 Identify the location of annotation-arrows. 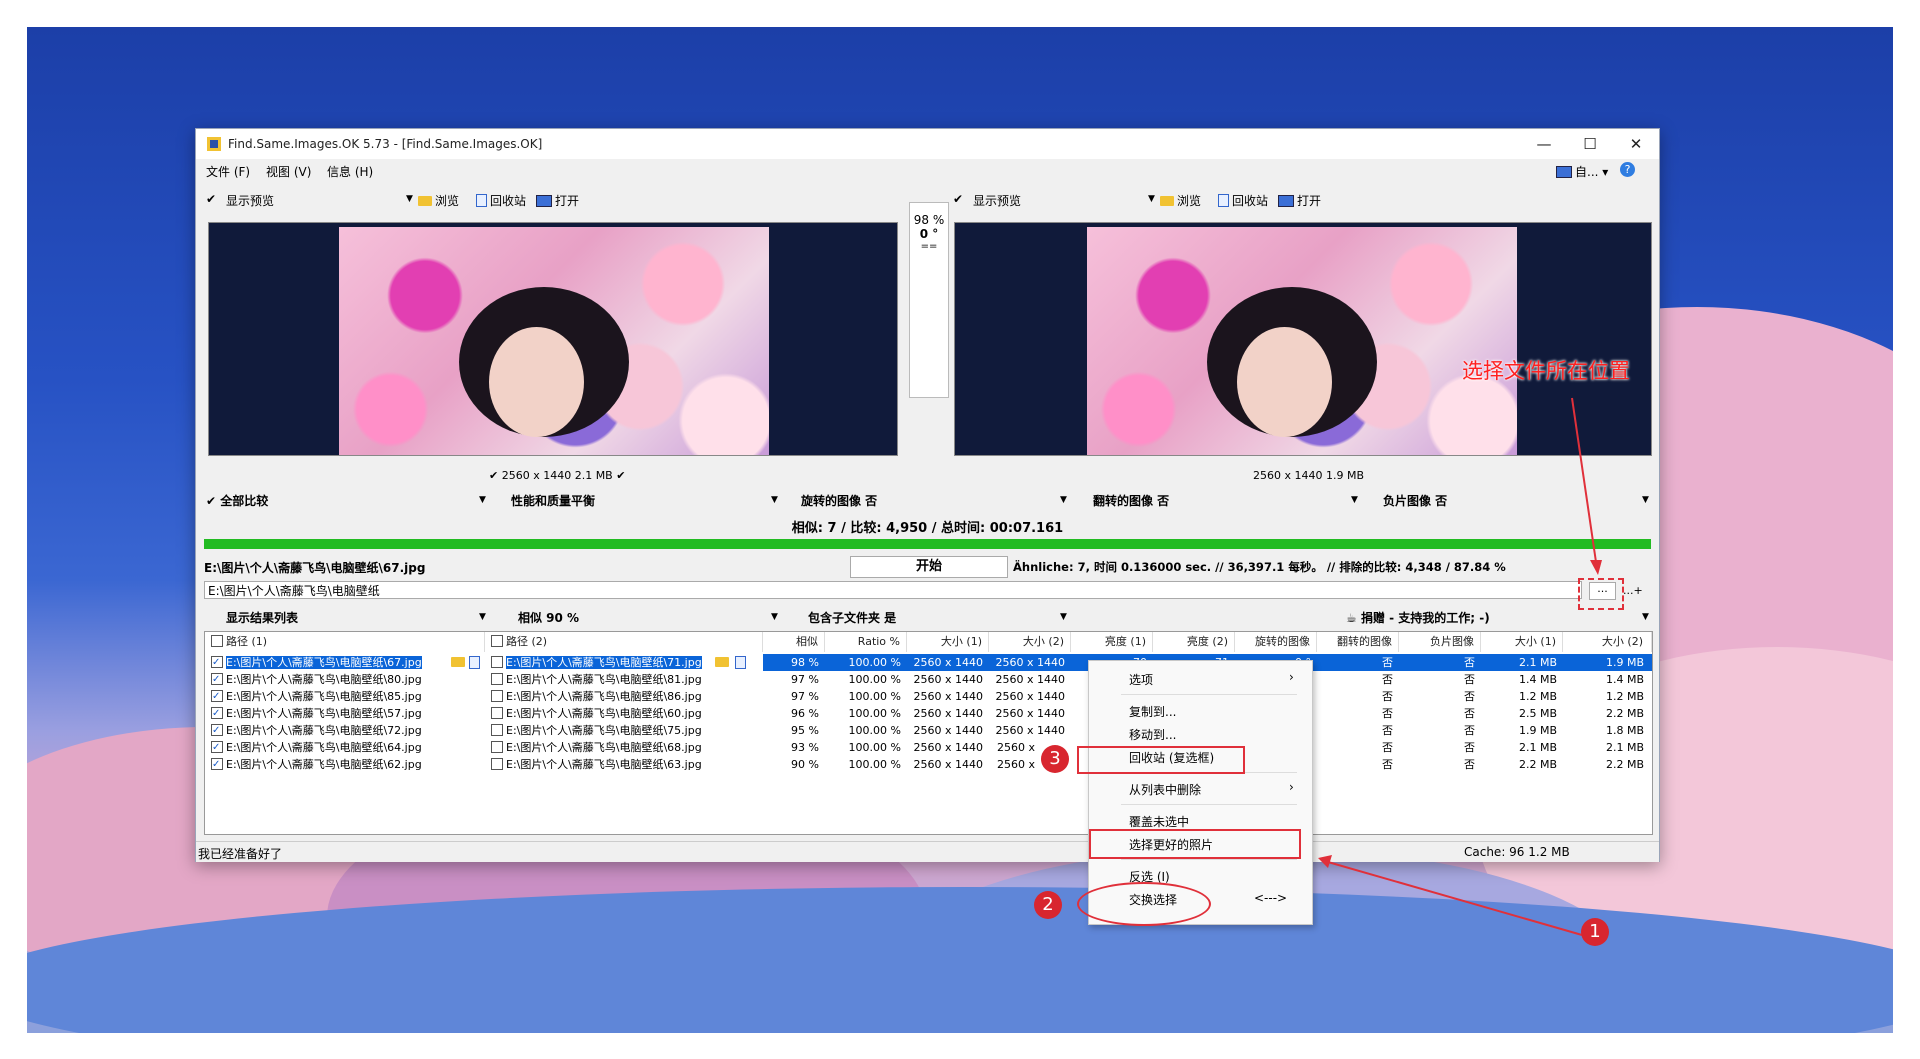
(1460, 666).